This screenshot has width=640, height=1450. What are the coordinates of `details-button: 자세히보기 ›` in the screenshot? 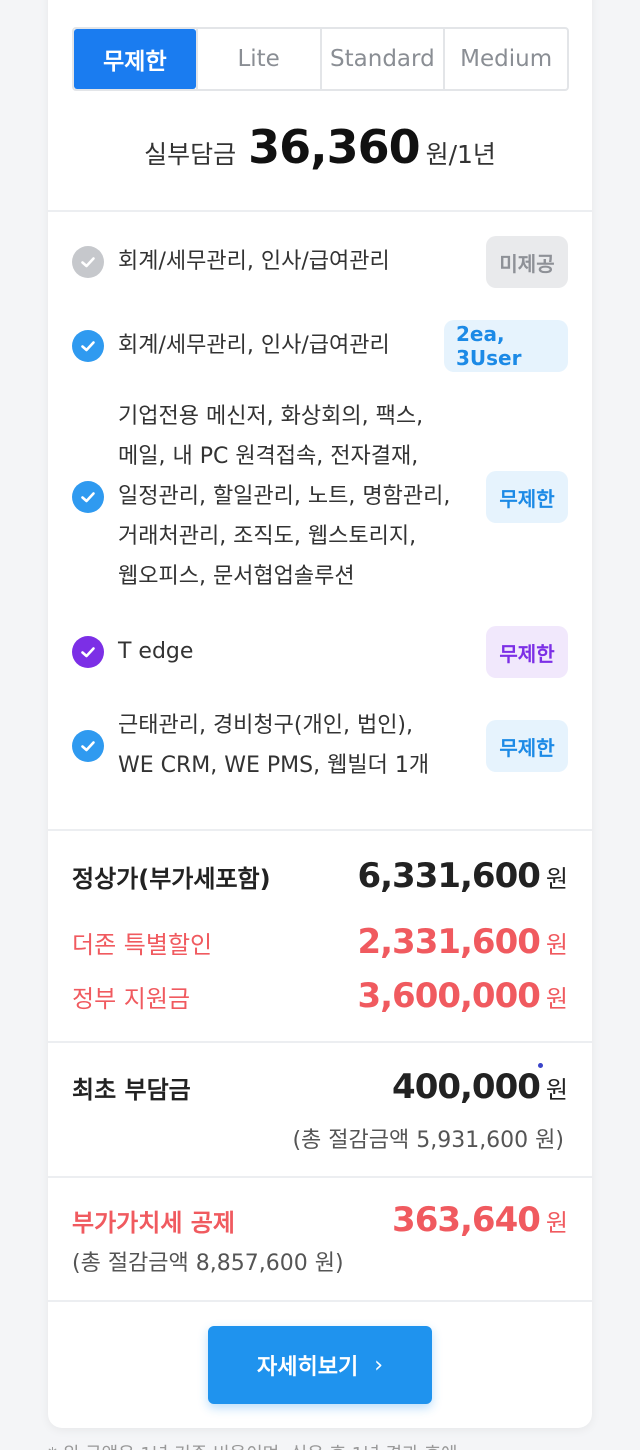 It's located at (320, 1365).